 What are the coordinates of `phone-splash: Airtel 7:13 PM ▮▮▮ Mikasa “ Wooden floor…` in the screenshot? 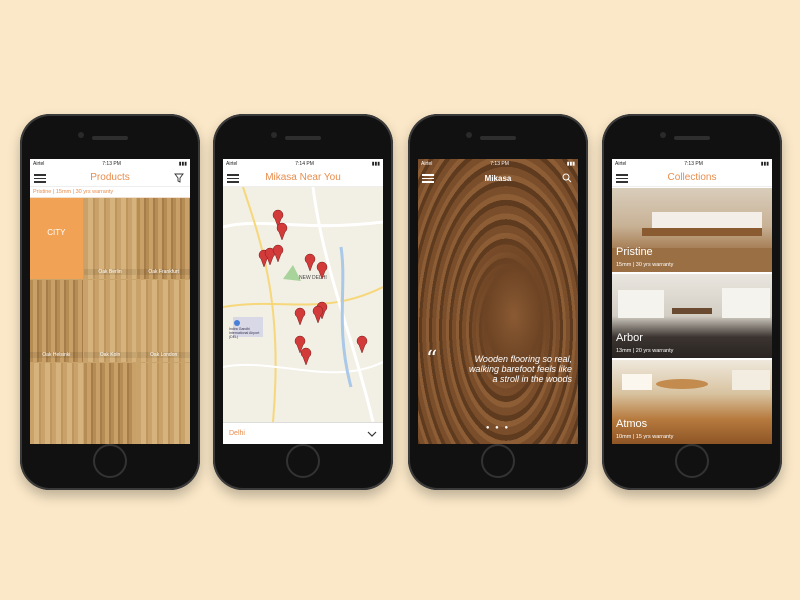 It's located at (498, 302).